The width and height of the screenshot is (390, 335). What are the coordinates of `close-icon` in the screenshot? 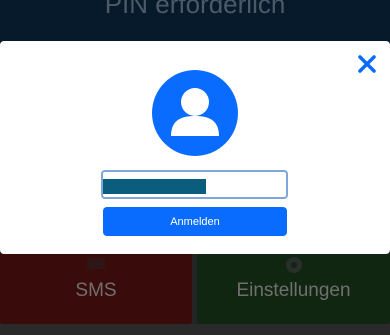 It's located at (367, 64).